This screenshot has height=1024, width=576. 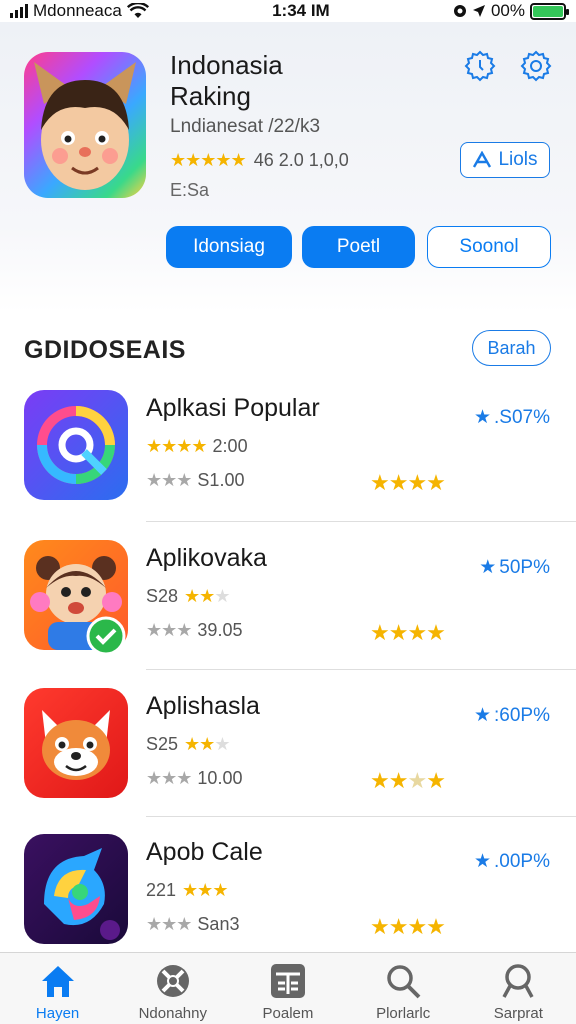 What do you see at coordinates (220, 778) in the screenshot?
I see `price-value: 10.00` at bounding box center [220, 778].